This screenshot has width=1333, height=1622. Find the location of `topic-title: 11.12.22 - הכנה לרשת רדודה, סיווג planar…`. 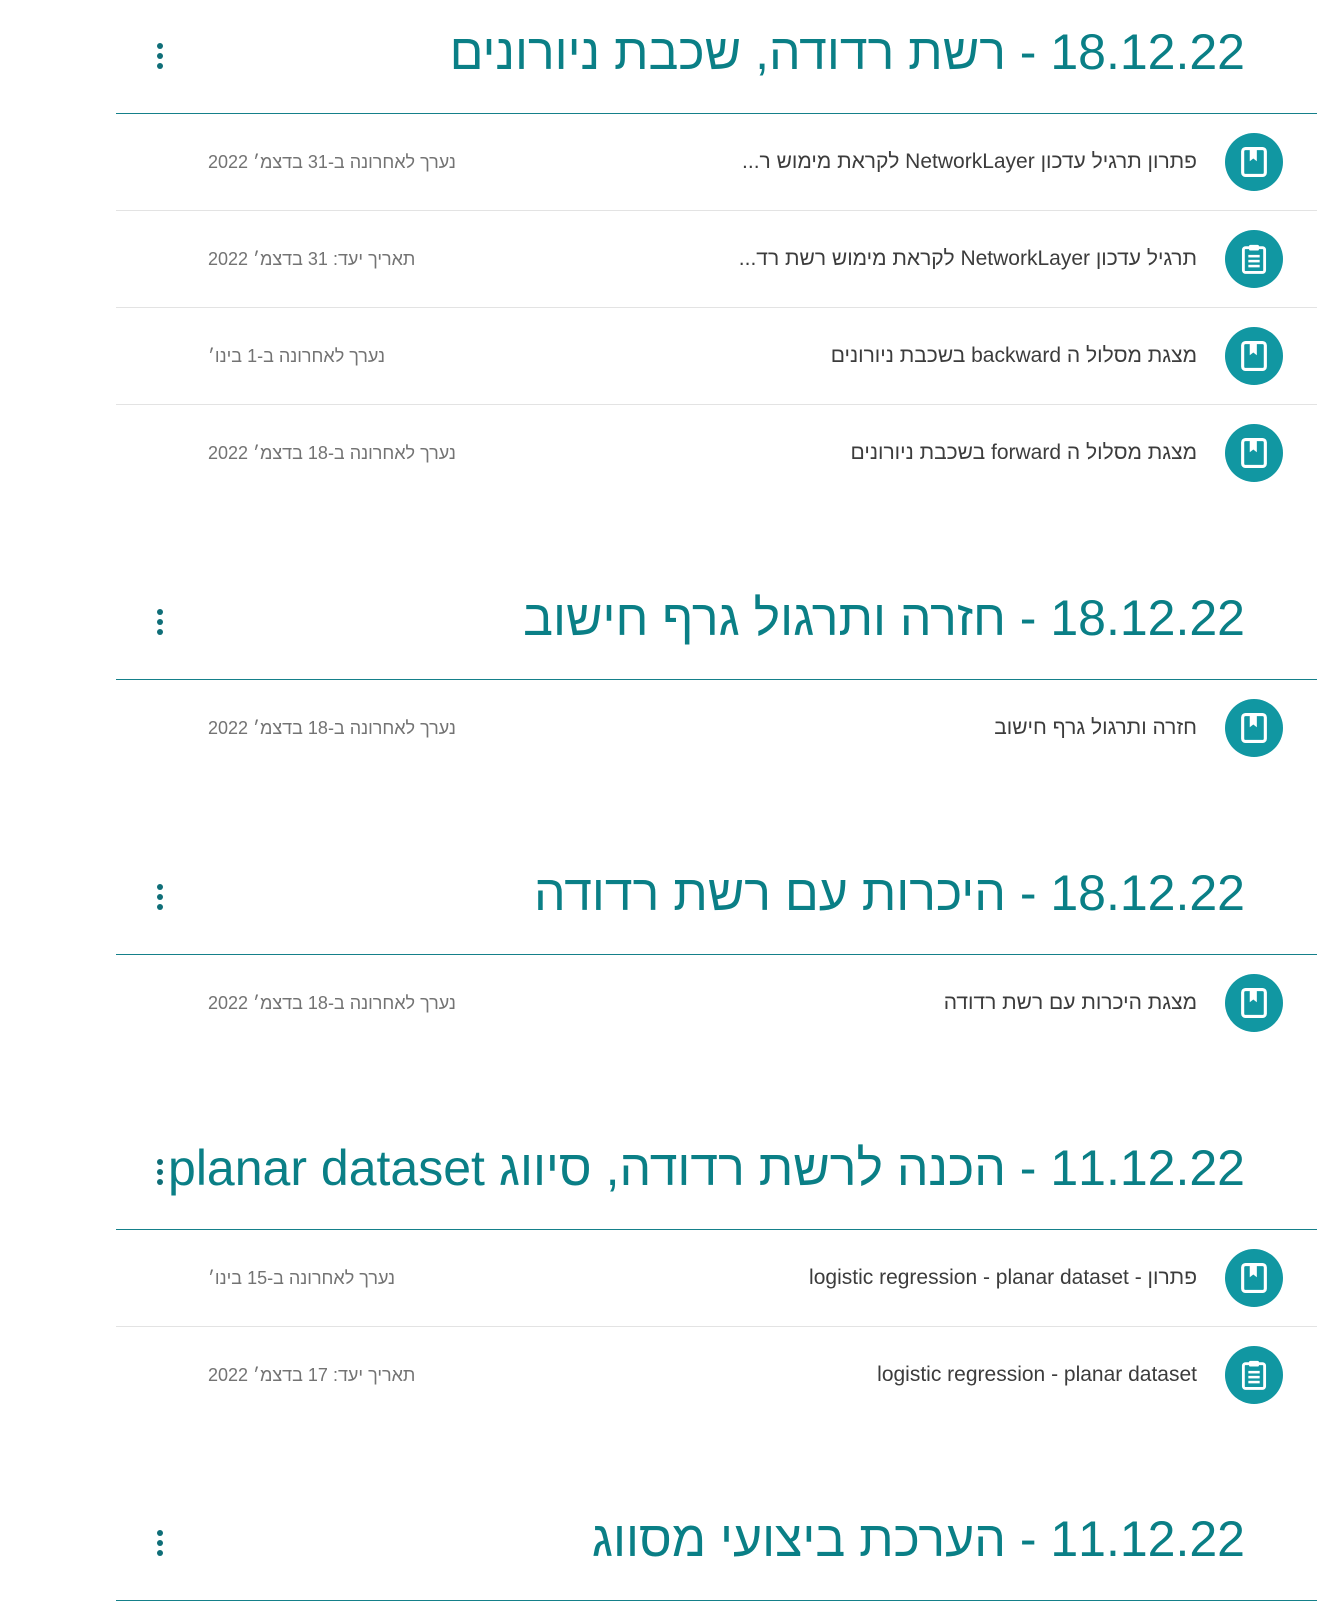

topic-title: 11.12.22 - הכנה לרשת רדודה, סיווג planar… is located at coordinates (706, 1168).